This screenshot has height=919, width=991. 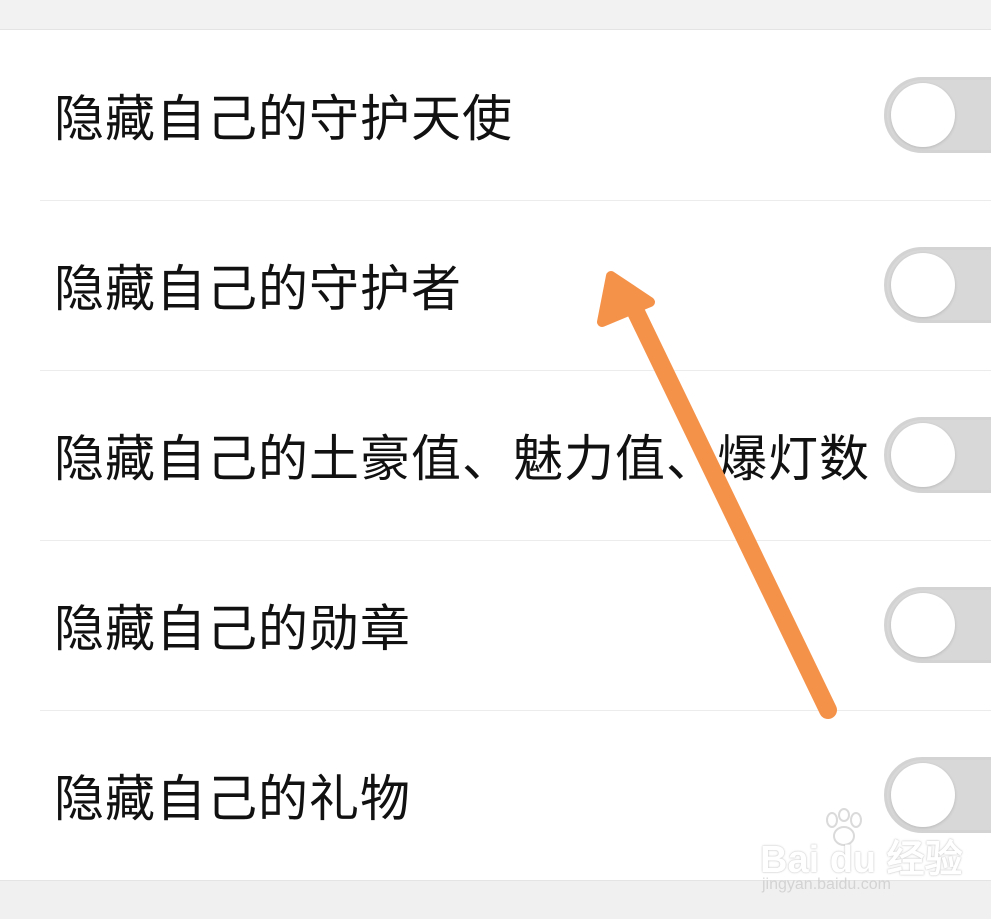 I want to click on baidu-watermark: Bai du 经验 jingyan.baidu.com, so click(x=865, y=853).